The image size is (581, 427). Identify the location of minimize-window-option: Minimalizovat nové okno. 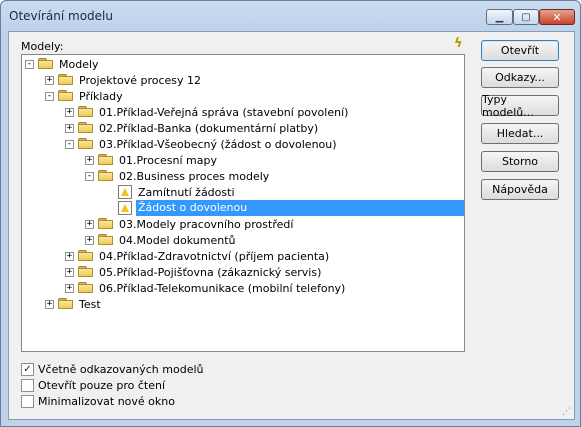
(98, 401).